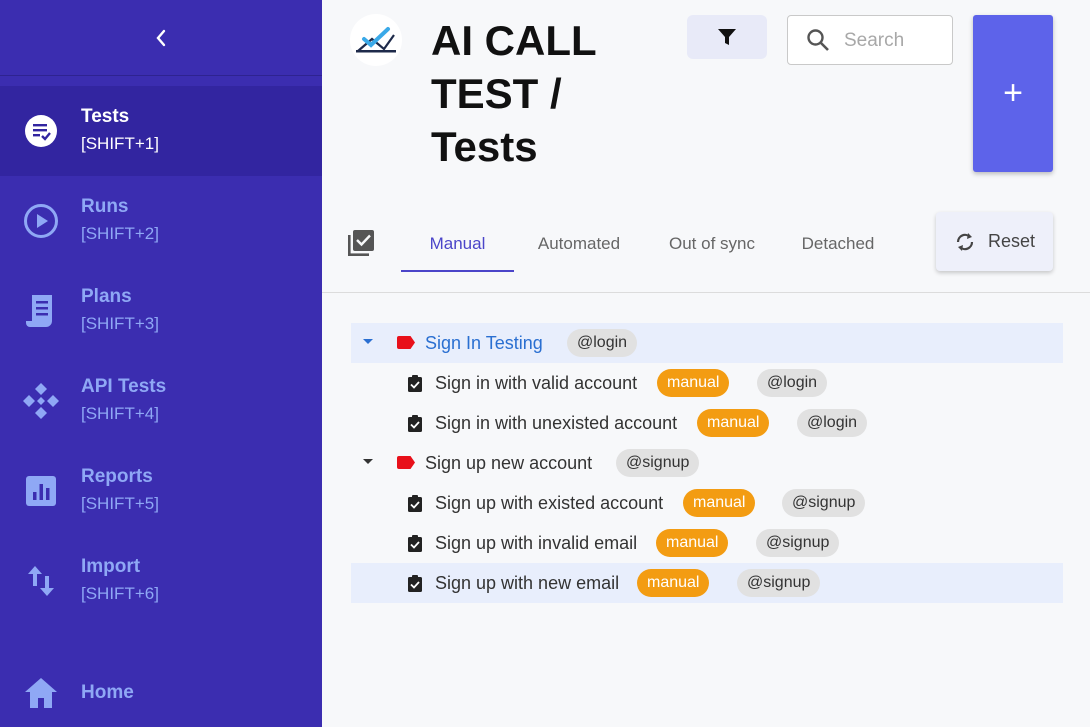  I want to click on title-line: TEST /, so click(496, 93).